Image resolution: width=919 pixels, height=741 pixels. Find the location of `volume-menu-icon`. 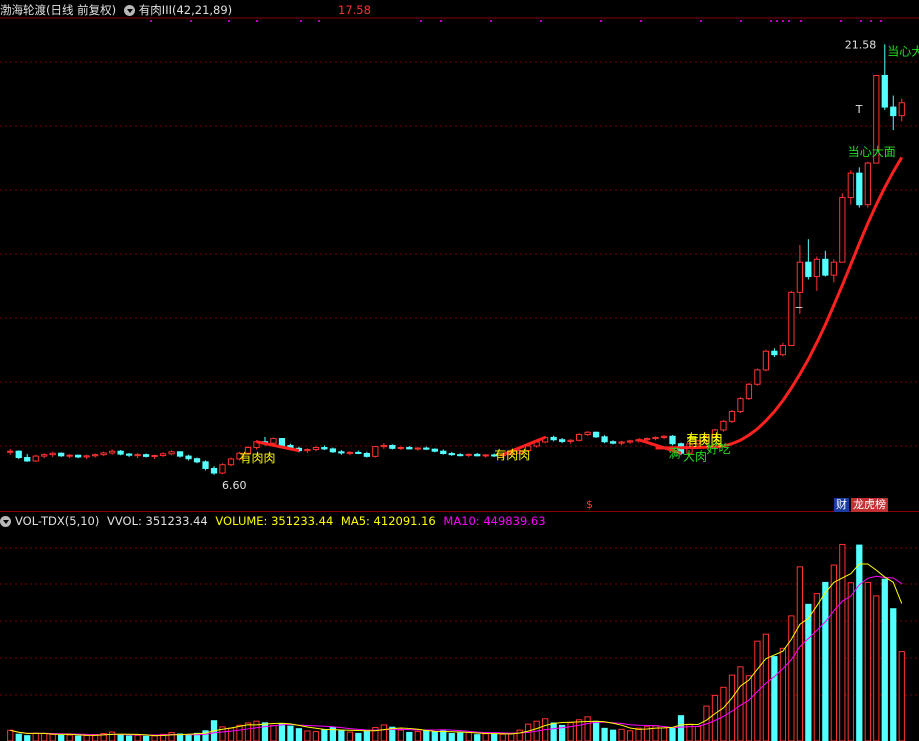

volume-menu-icon is located at coordinates (5, 521).